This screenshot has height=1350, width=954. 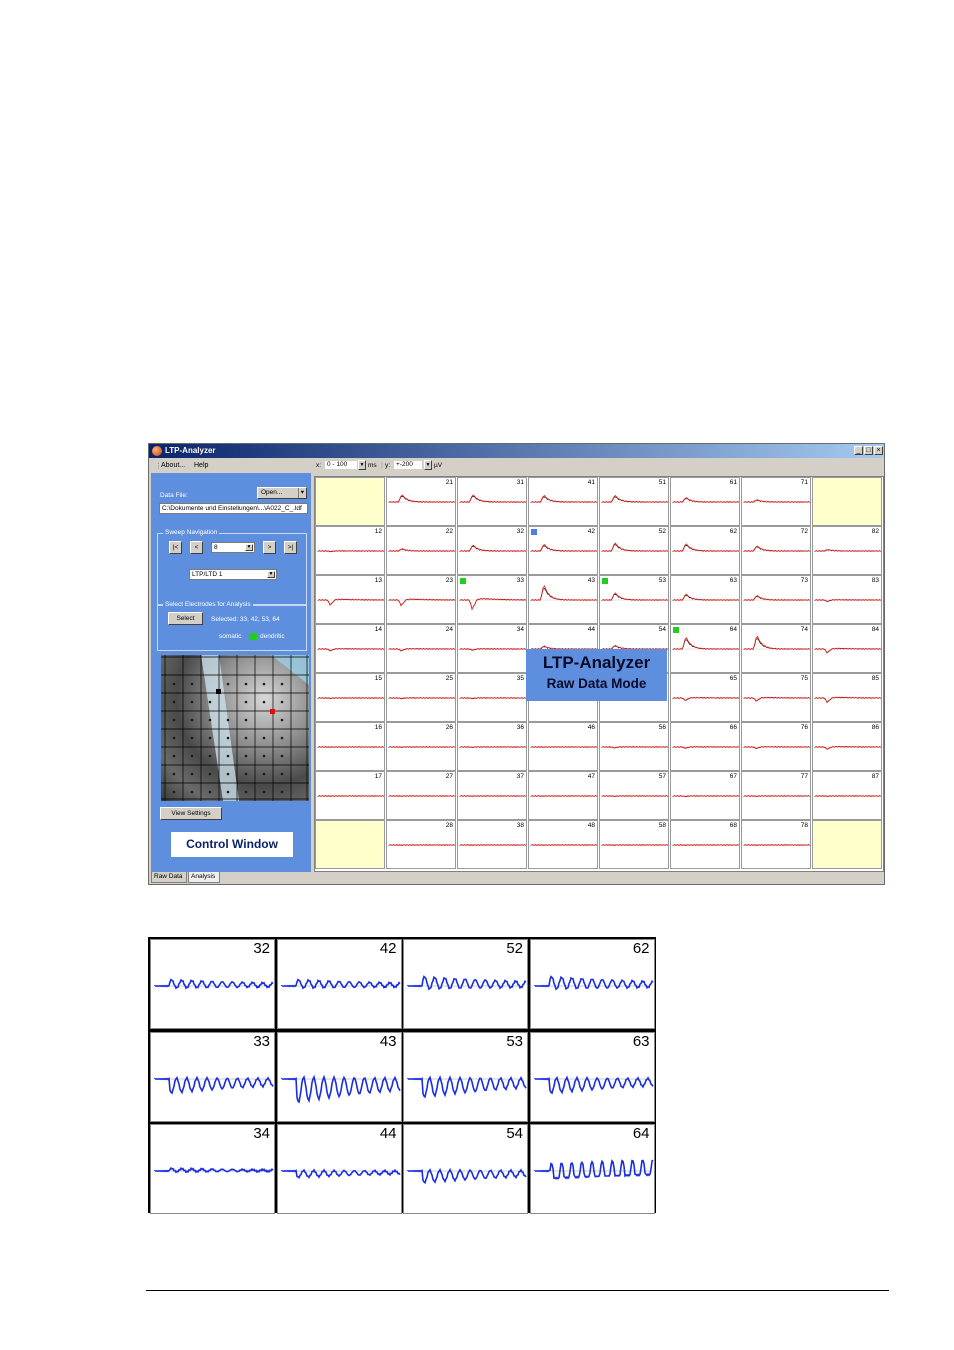 What do you see at coordinates (341, 465) in the screenshot?
I see `x-range-field: 0 - 100` at bounding box center [341, 465].